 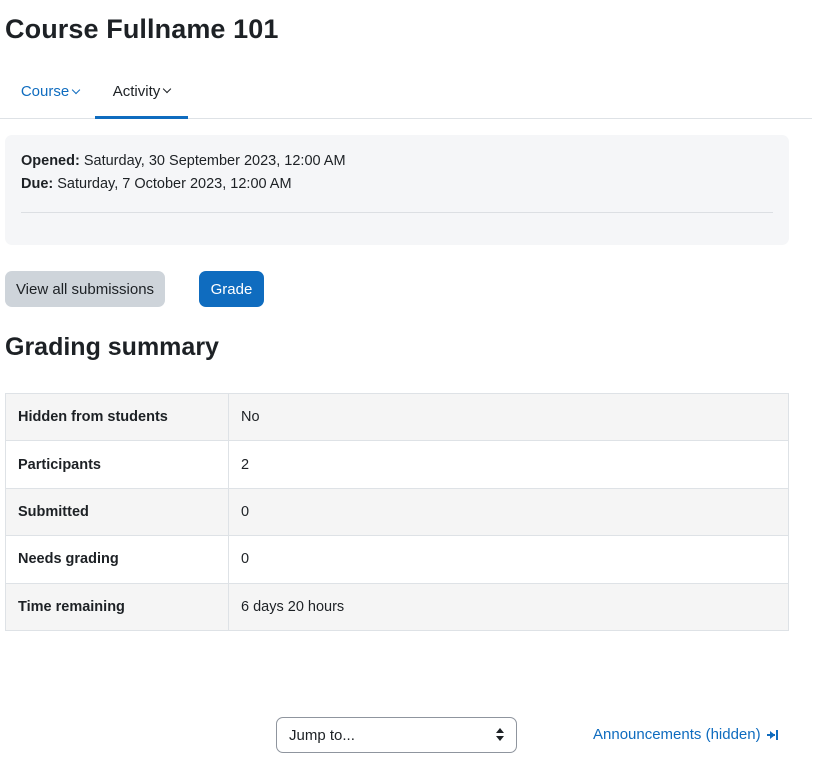 I want to click on table-row: Submitted 0, so click(x=397, y=512).